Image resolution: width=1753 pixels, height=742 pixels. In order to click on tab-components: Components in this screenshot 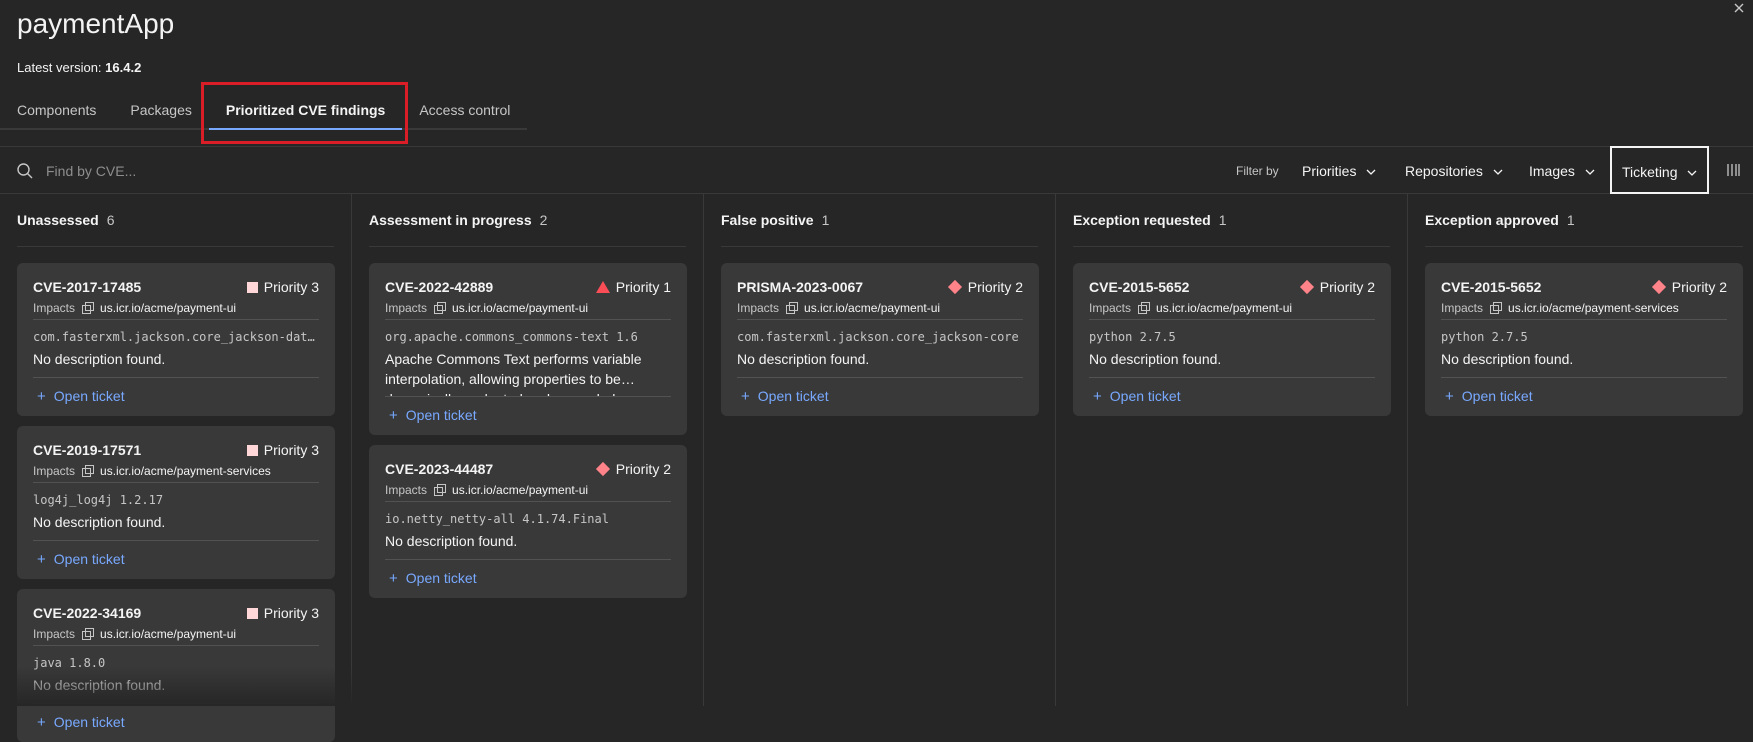, I will do `click(57, 110)`.